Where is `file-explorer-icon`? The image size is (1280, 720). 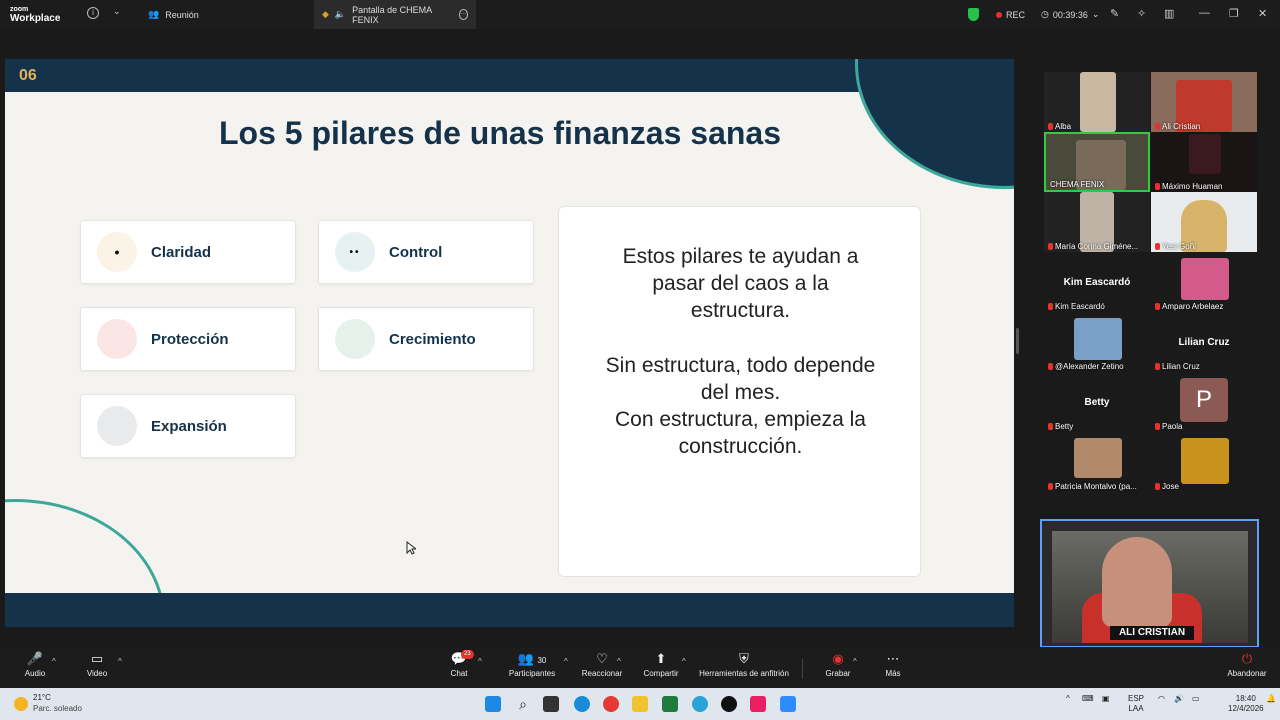
file-explorer-icon is located at coordinates (640, 704).